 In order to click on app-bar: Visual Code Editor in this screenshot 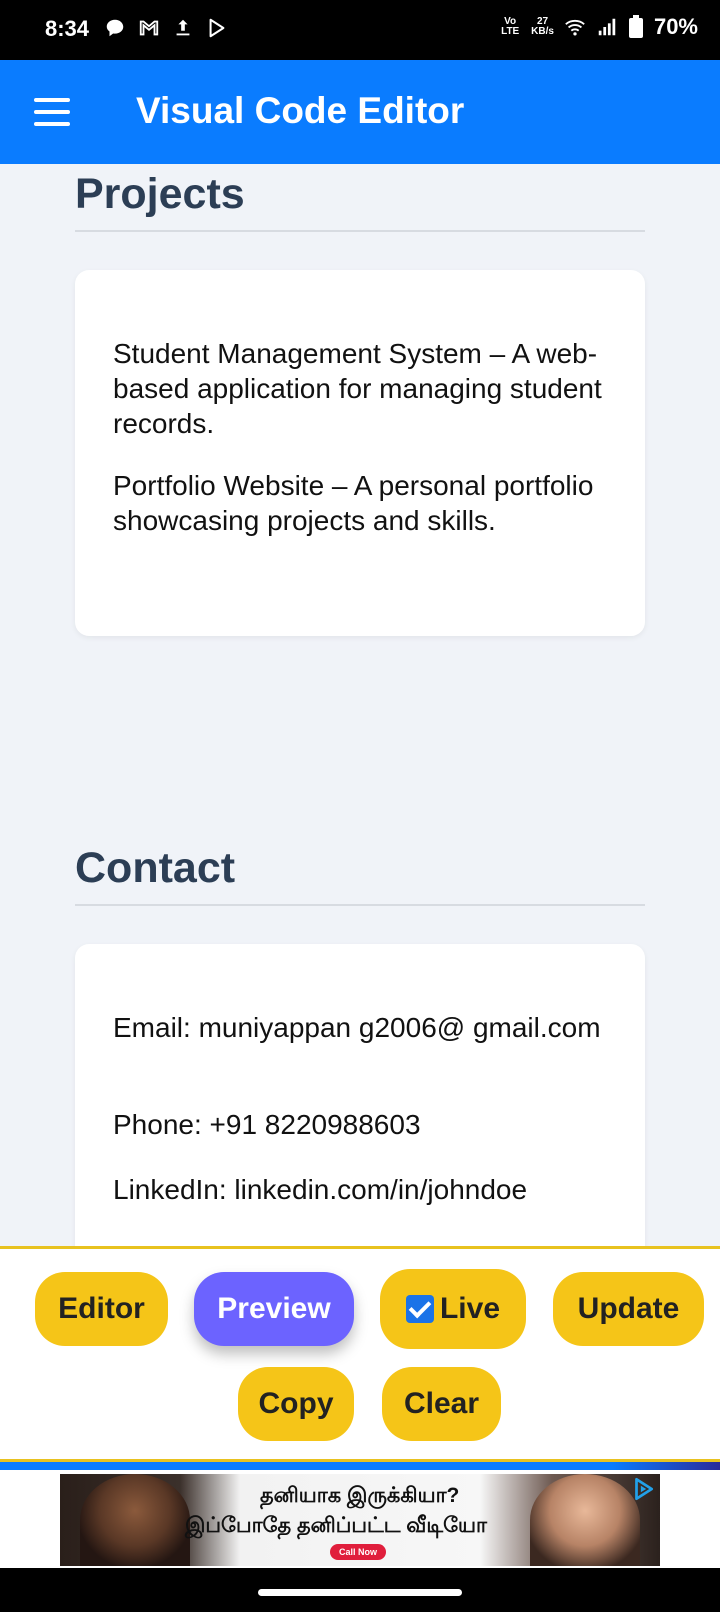, I will do `click(360, 112)`.